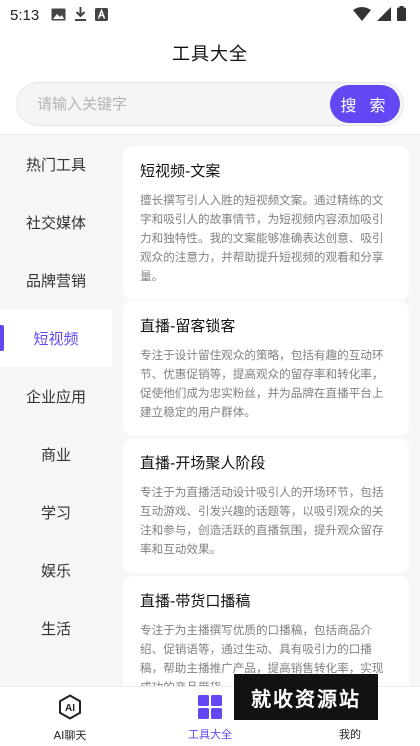  What do you see at coordinates (365, 104) in the screenshot?
I see `search-button: 搜 索` at bounding box center [365, 104].